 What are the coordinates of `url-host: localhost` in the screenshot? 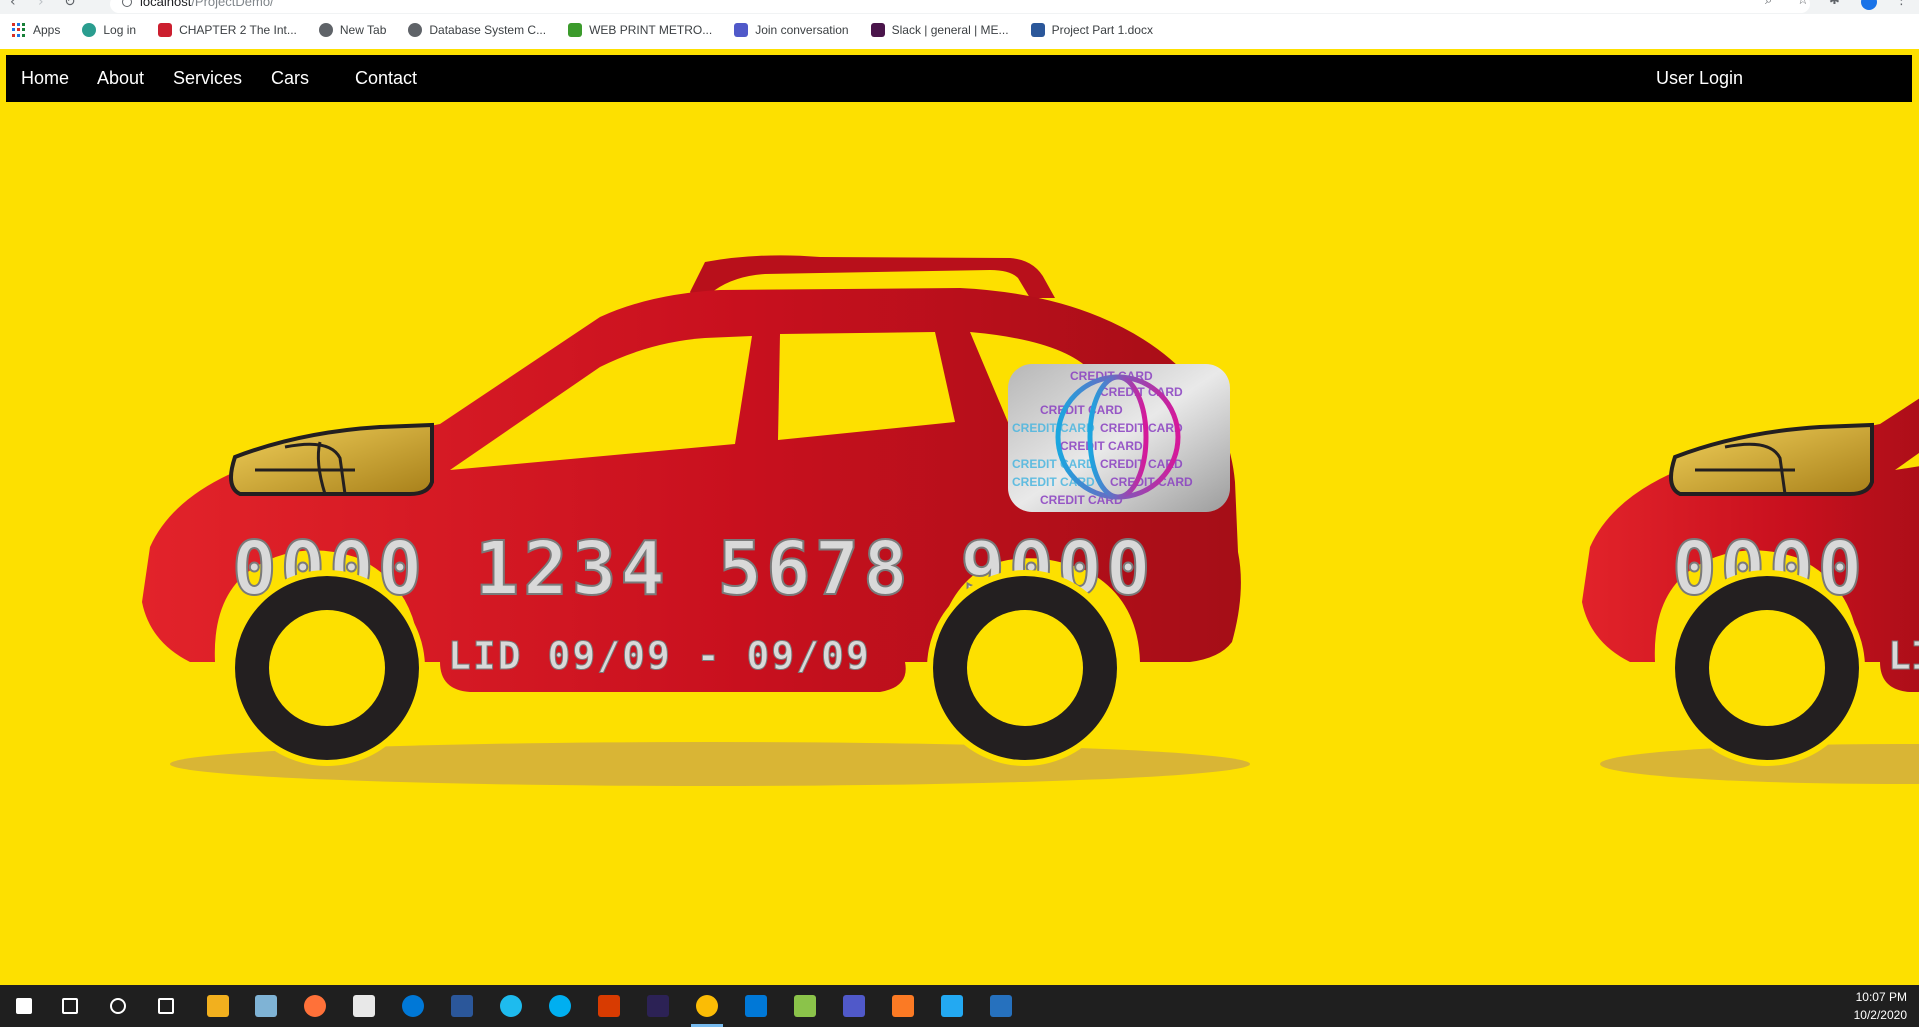 It's located at (166, 4).